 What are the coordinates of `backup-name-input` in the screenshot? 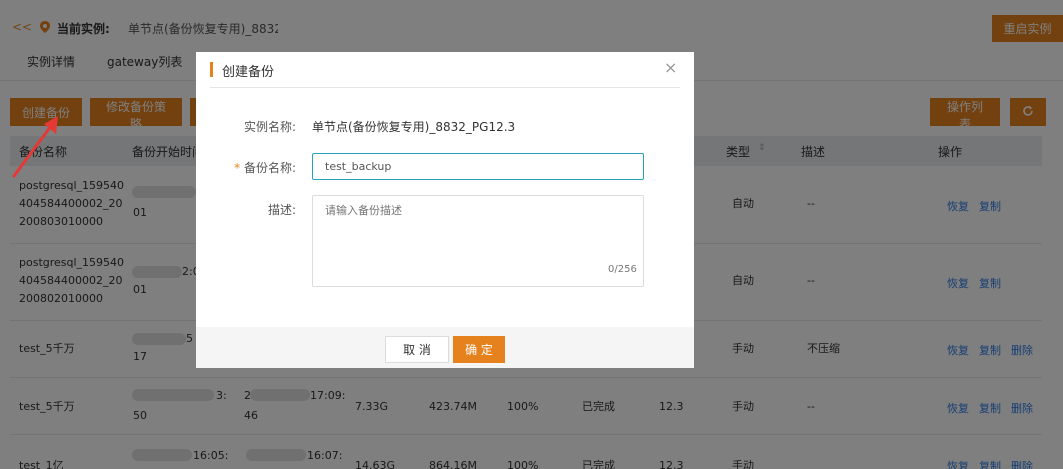 It's located at (478, 166).